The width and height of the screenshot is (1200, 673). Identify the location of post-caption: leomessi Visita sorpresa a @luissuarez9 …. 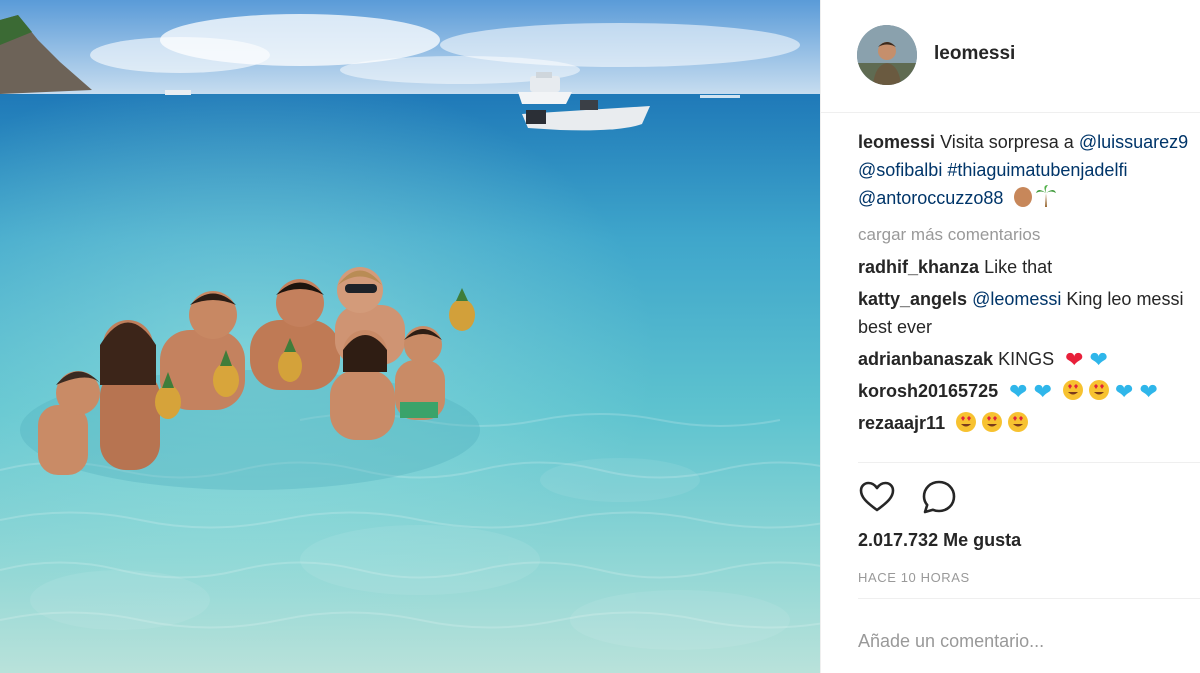
(1029, 171).